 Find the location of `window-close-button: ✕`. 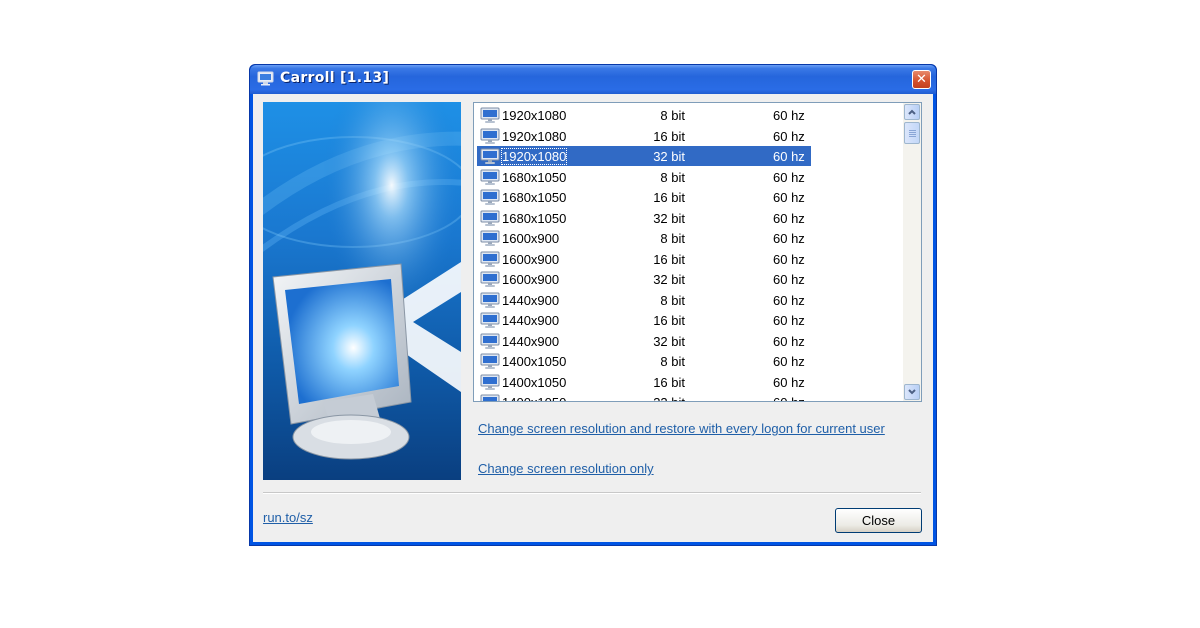

window-close-button: ✕ is located at coordinates (921, 79).